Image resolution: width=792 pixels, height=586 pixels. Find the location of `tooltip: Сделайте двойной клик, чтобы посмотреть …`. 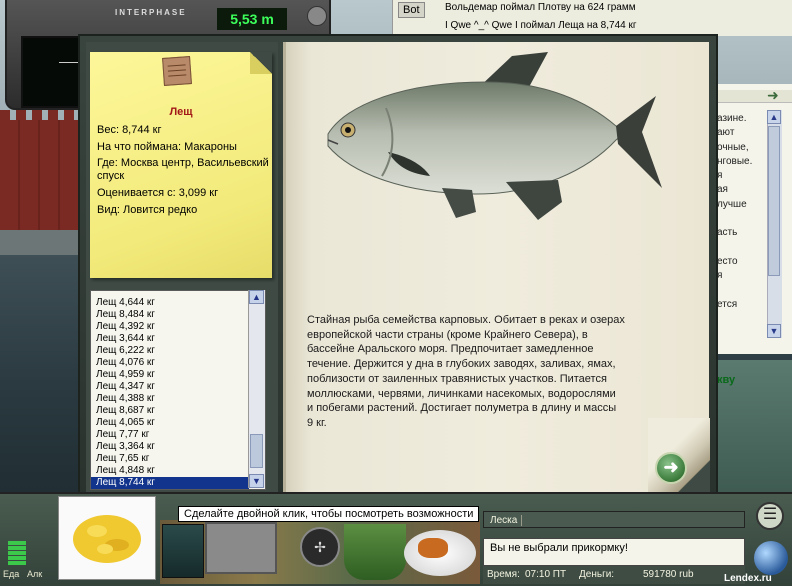

tooltip: Сделайте двойной клик, чтобы посмотреть … is located at coordinates (329, 514).